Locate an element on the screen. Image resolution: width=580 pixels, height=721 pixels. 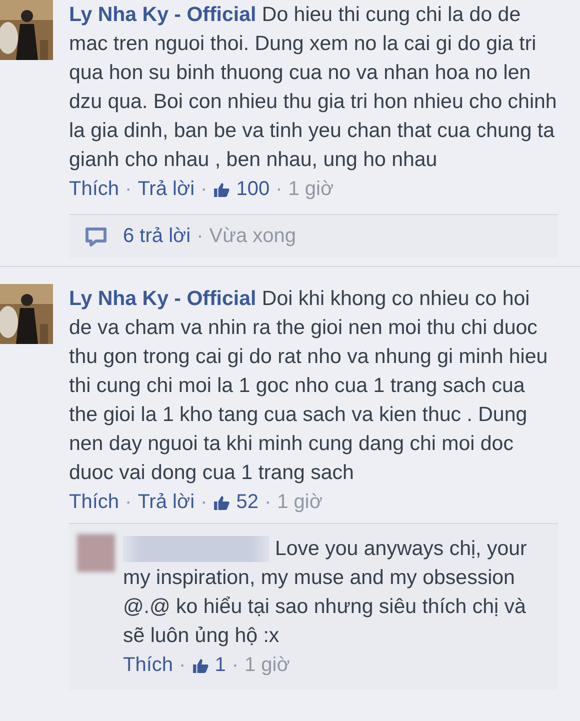
like-count: 1 is located at coordinates (220, 665).